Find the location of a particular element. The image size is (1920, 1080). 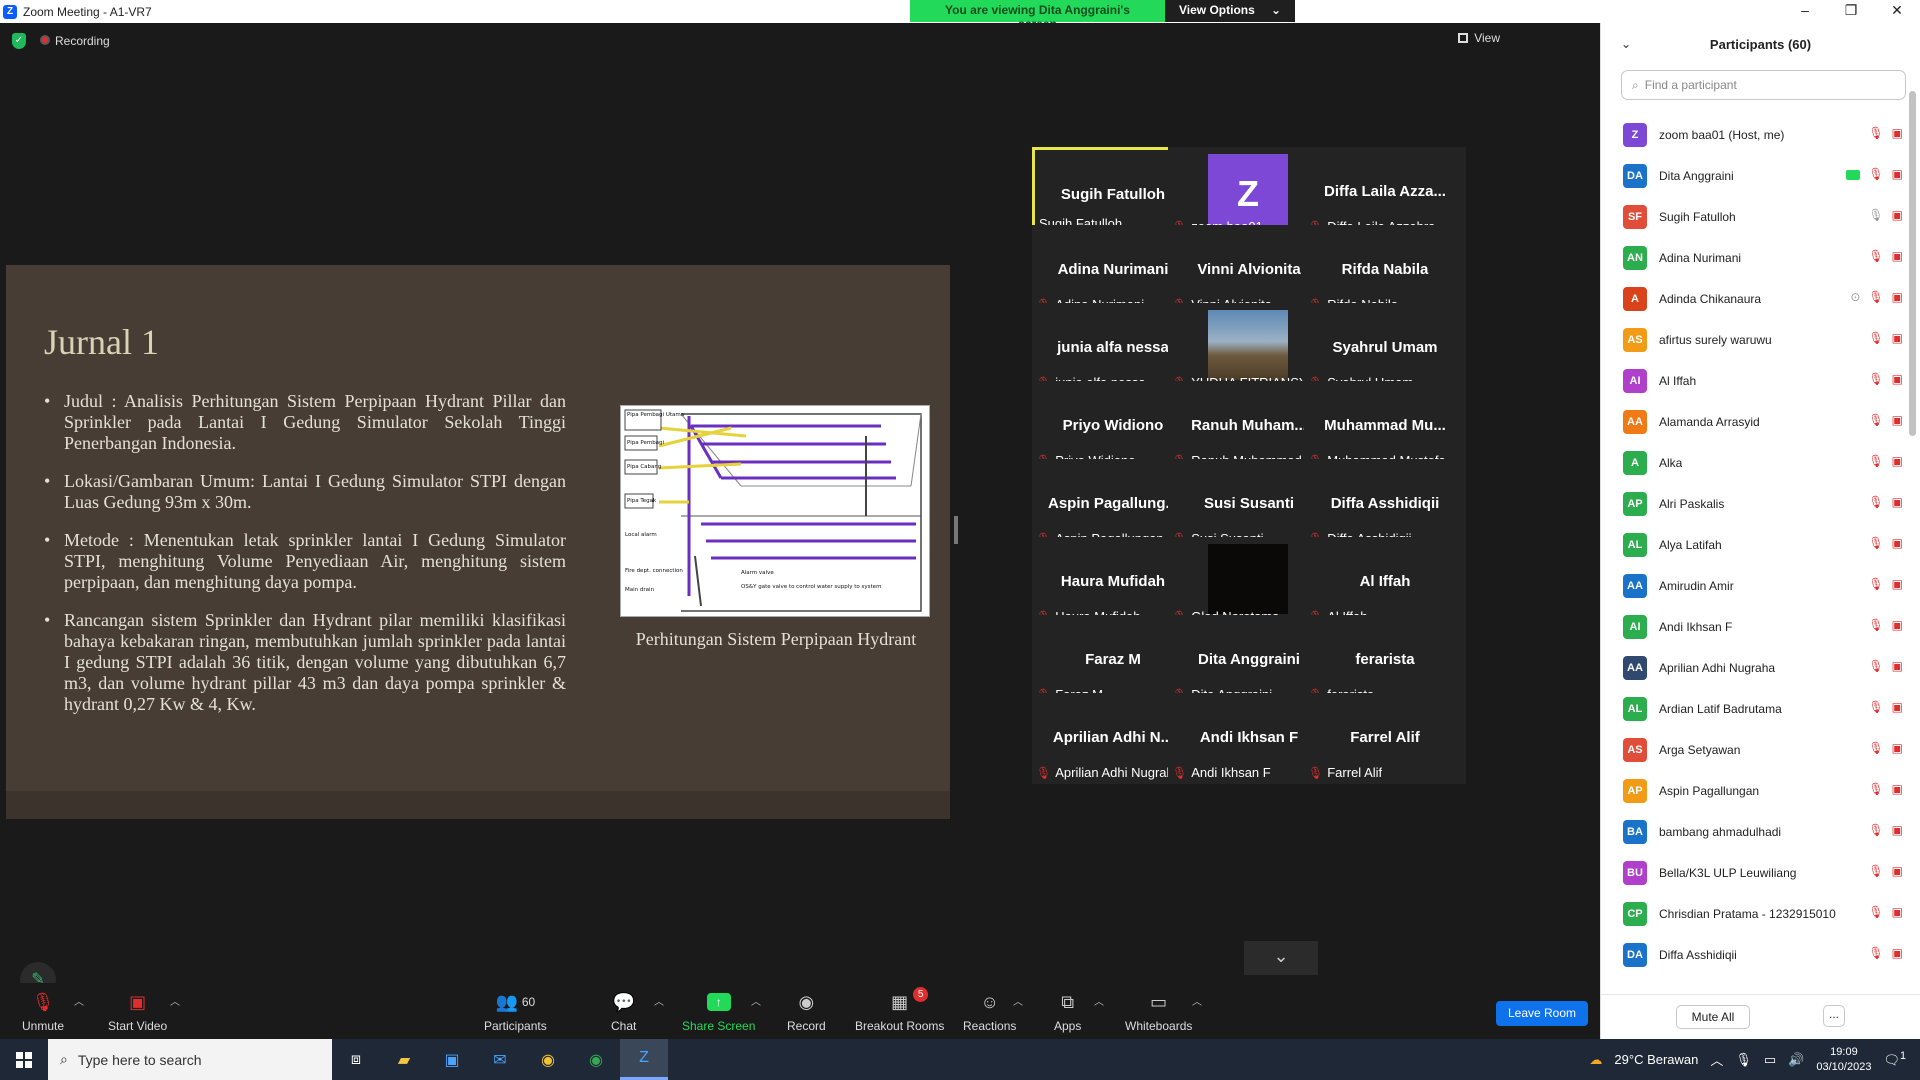

participant-row: BU Bella/K3L ULP Leuwiliang 🎙 ▣ is located at coordinates (1754, 872).